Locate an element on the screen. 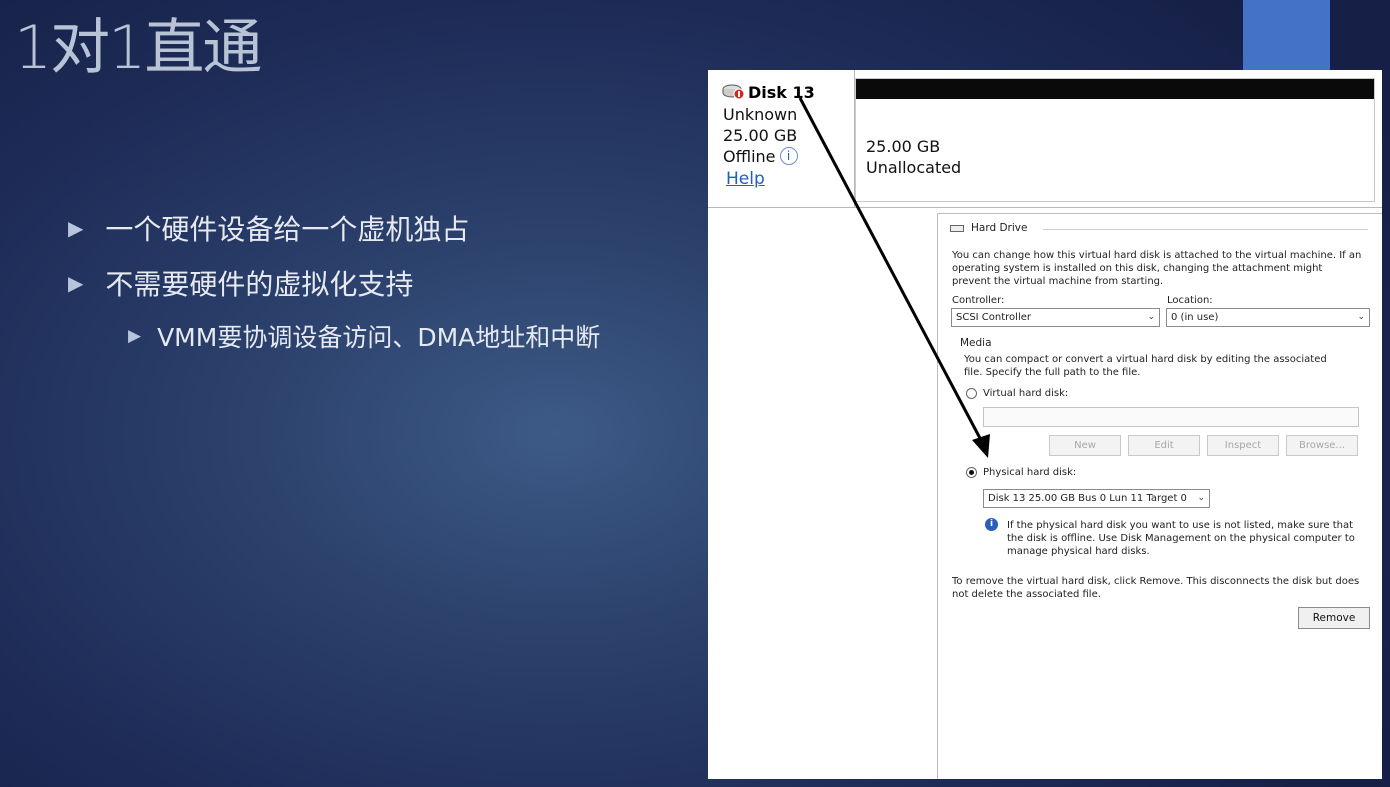  location-label: Location: is located at coordinates (1190, 300).